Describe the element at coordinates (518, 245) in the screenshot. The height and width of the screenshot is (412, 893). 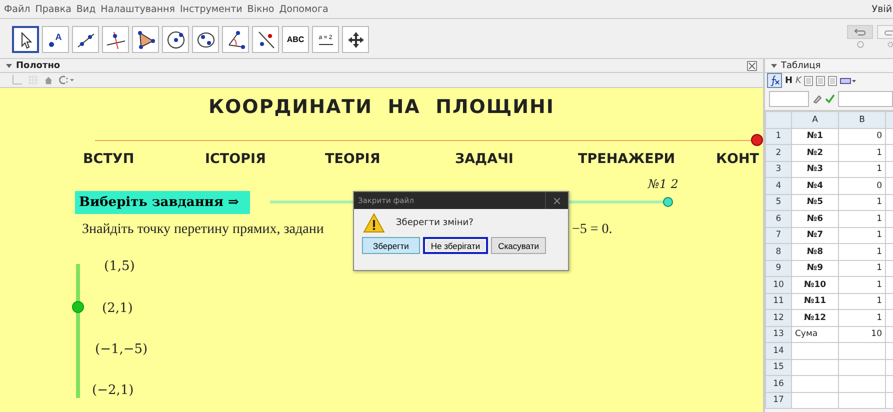
I see `dialog-button: Скасувати` at that location.